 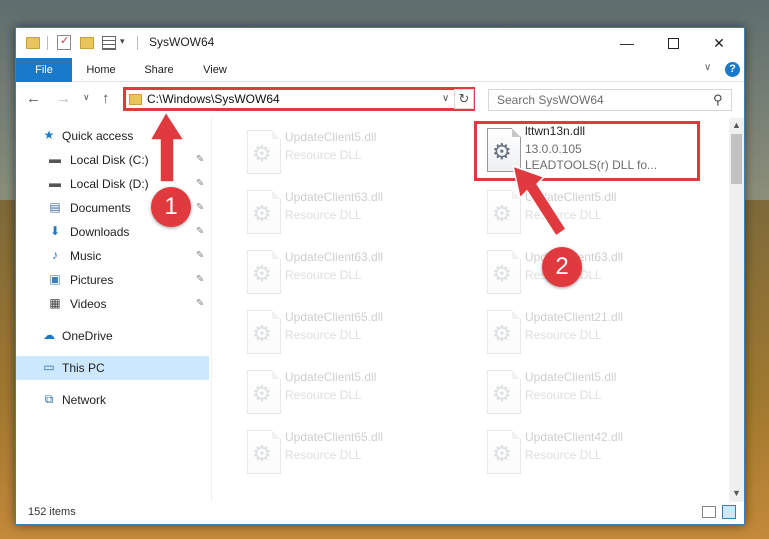 I want to click on annotation-arrows, so click(x=358, y=174).